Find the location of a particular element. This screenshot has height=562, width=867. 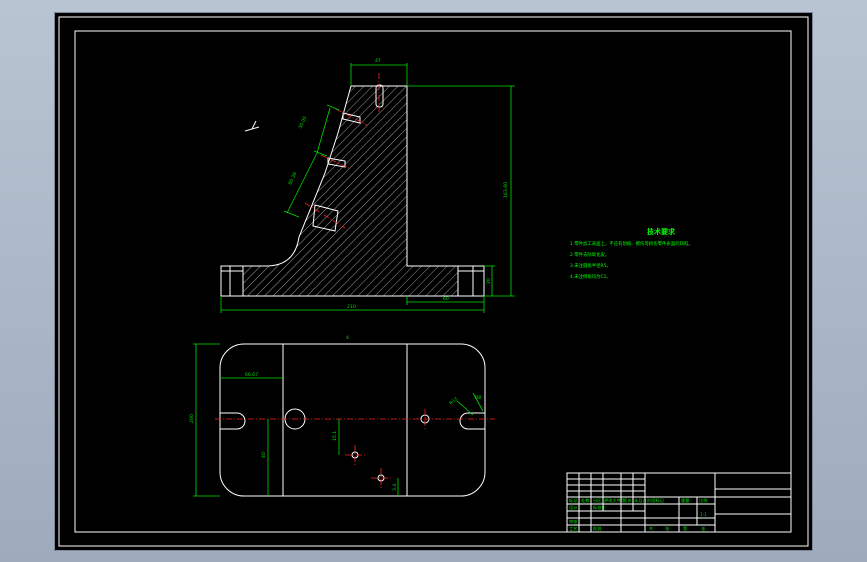

dim-slot-pitch-2: 80.39 is located at coordinates (292, 178).